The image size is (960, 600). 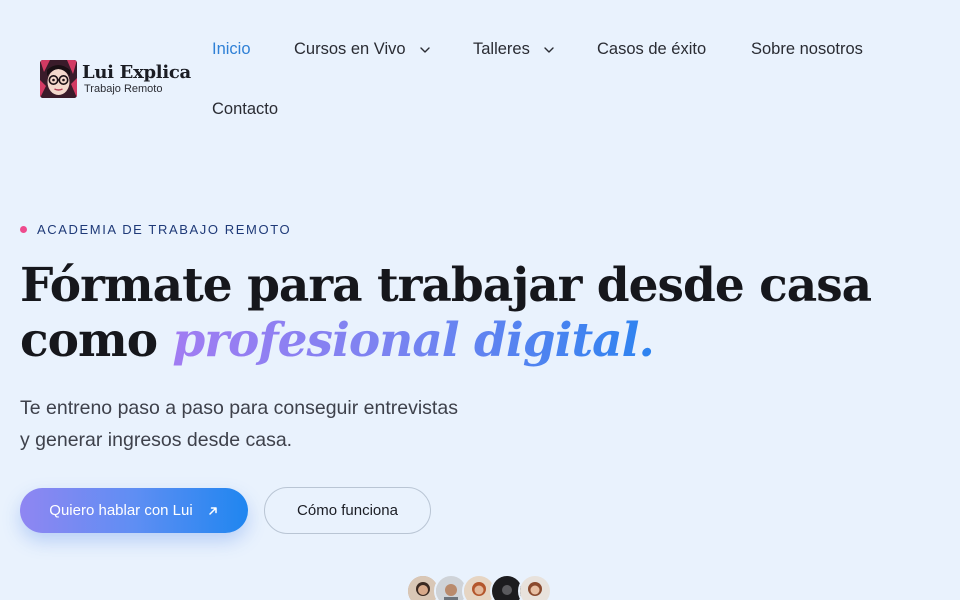 I want to click on nav-item-label: Inicio, so click(x=231, y=49).